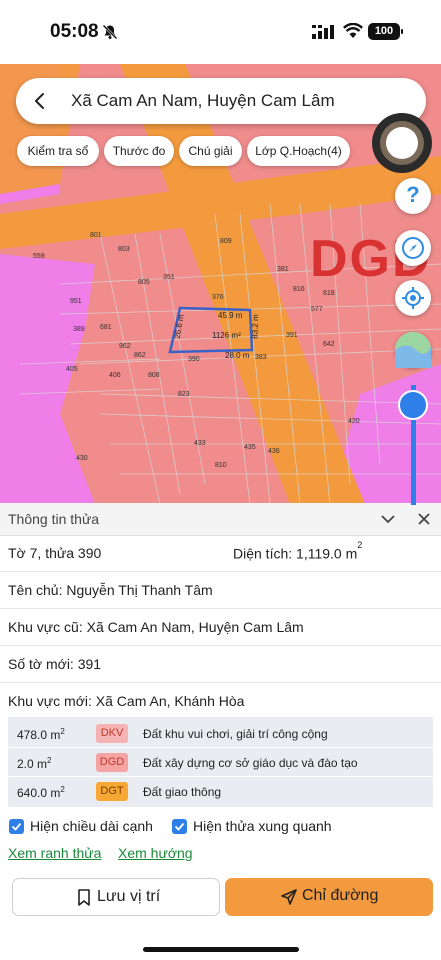 The width and height of the screenshot is (441, 960). Describe the element at coordinates (250, 763) in the screenshot. I see `zone-description: Đất xây dựng cơ sở giáo dục và đào tạo` at that location.